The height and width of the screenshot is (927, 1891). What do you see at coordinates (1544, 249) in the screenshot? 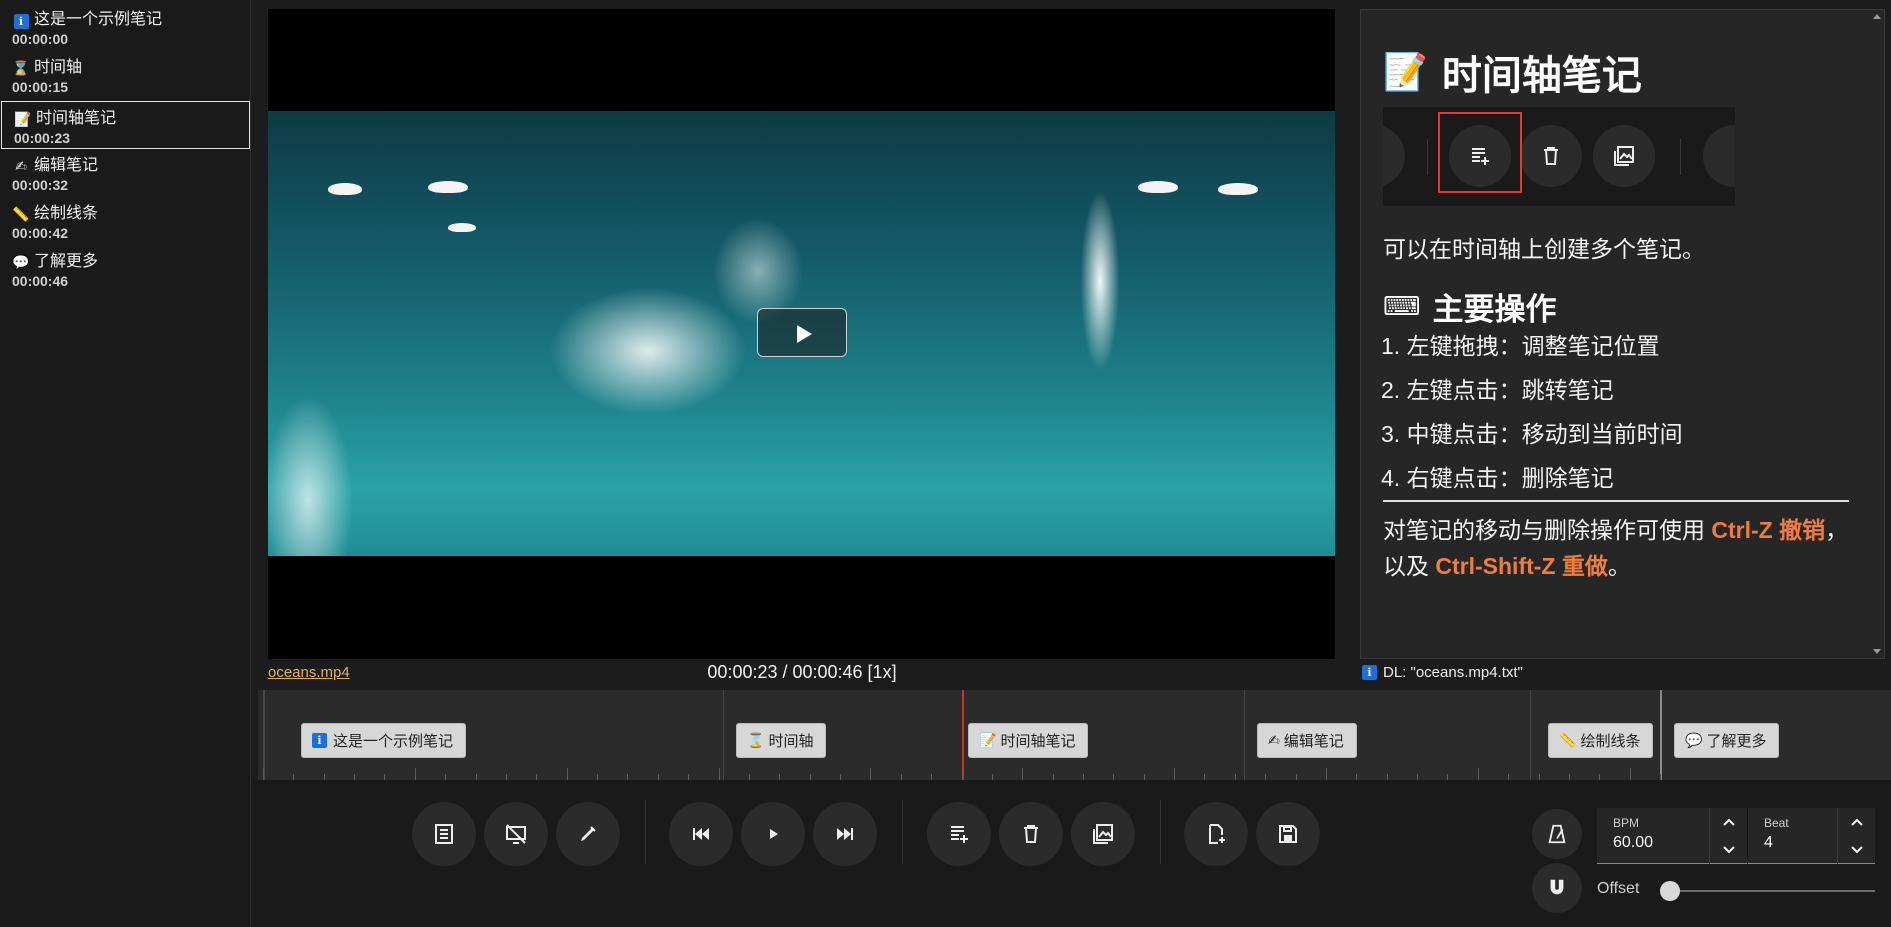
I see `note-description: 可以在时间轴上创建多个笔记。` at bounding box center [1544, 249].